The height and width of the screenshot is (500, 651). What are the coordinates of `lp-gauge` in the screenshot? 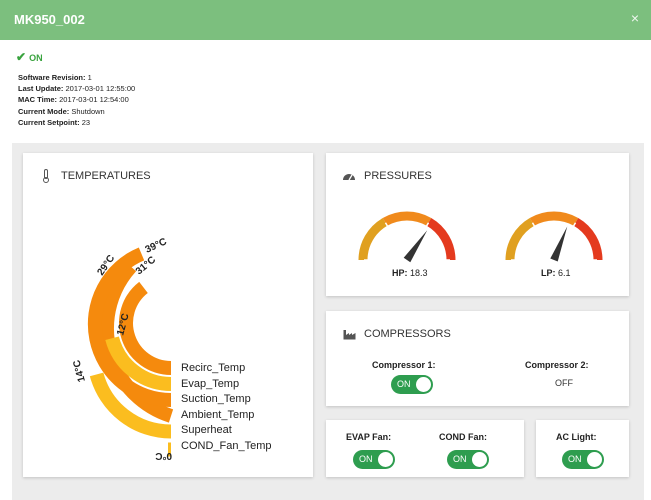 It's located at (554, 236).